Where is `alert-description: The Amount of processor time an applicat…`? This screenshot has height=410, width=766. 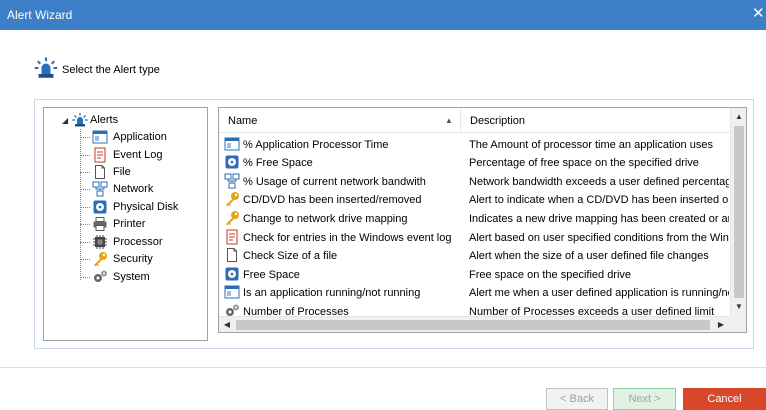 alert-description: The Amount of processor time an applicat… is located at coordinates (591, 145).